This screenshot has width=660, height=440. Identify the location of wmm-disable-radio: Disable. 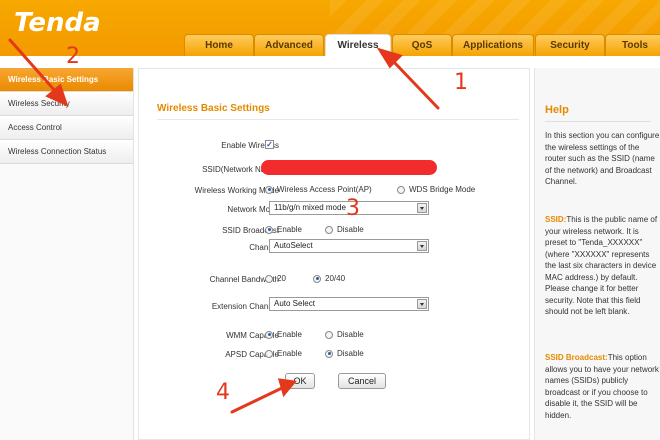
(344, 334).